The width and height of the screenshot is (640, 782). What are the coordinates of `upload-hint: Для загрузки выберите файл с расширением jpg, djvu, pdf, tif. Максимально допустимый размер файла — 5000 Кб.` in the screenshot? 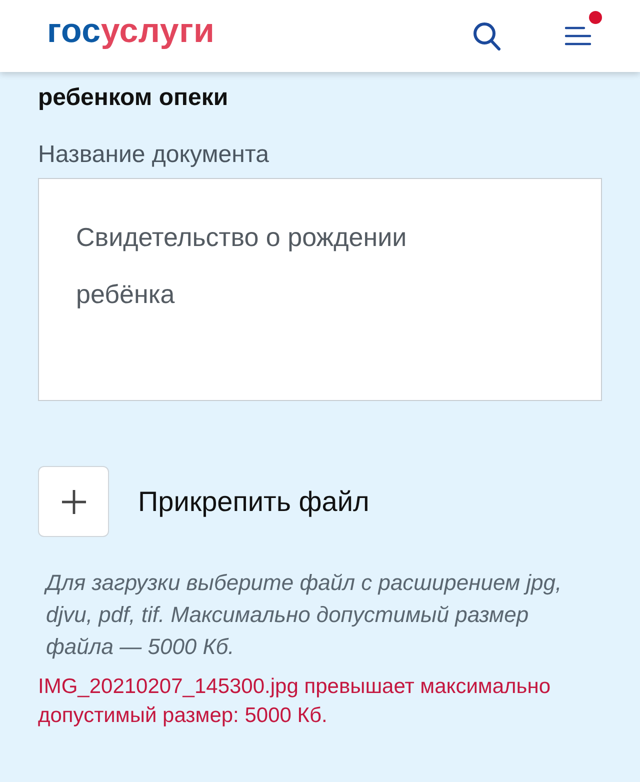 It's located at (304, 615).